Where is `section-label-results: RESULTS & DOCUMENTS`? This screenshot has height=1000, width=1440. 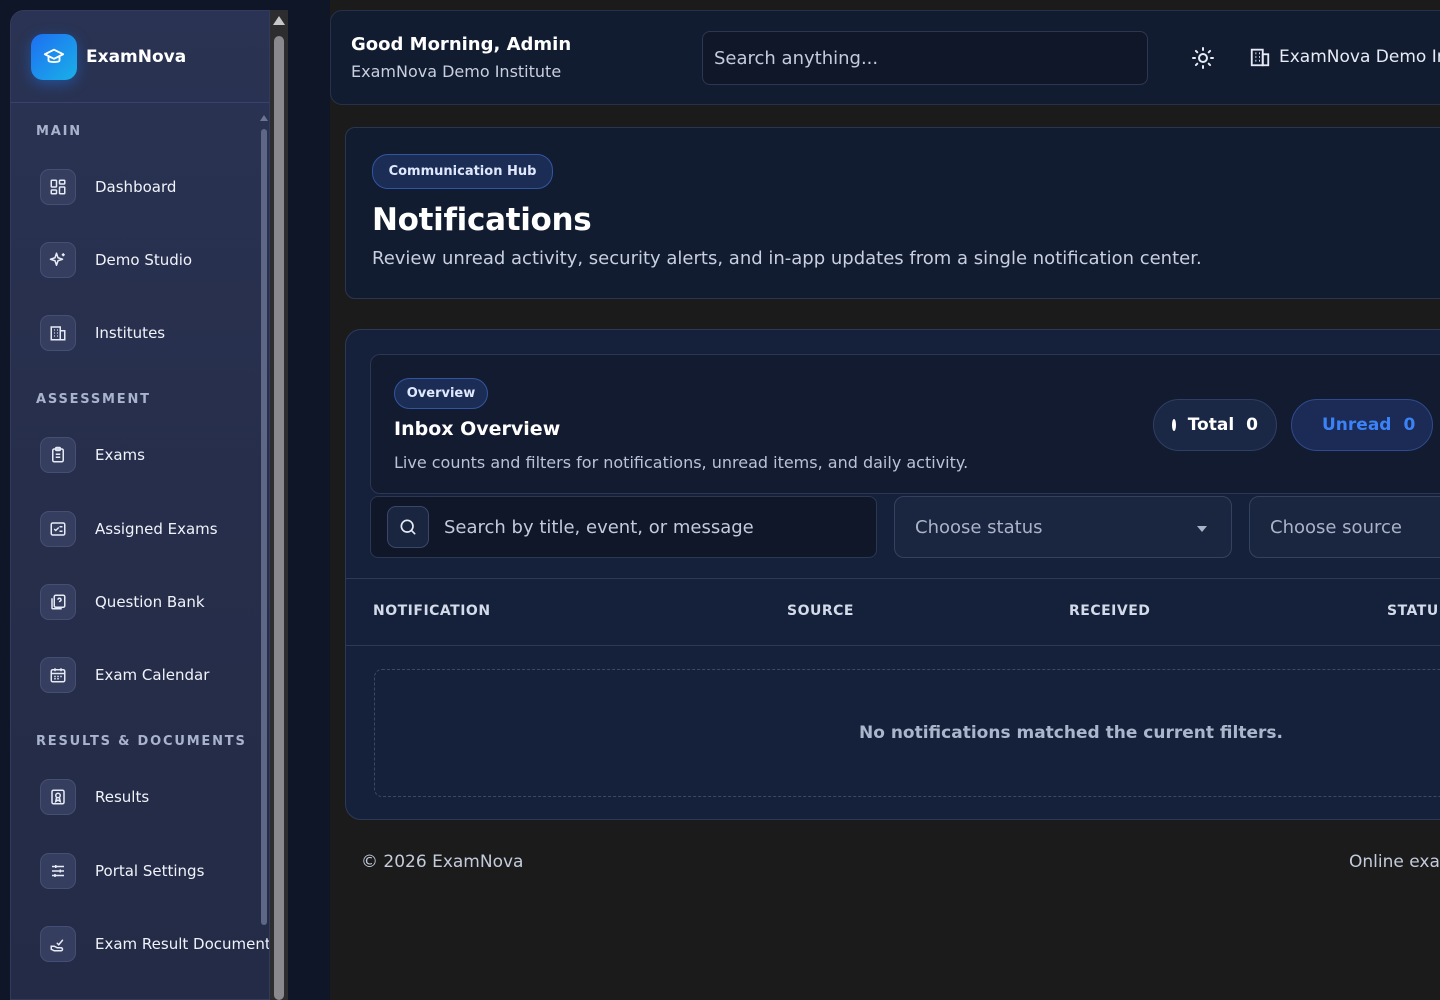 section-label-results: RESULTS & DOCUMENTS is located at coordinates (141, 741).